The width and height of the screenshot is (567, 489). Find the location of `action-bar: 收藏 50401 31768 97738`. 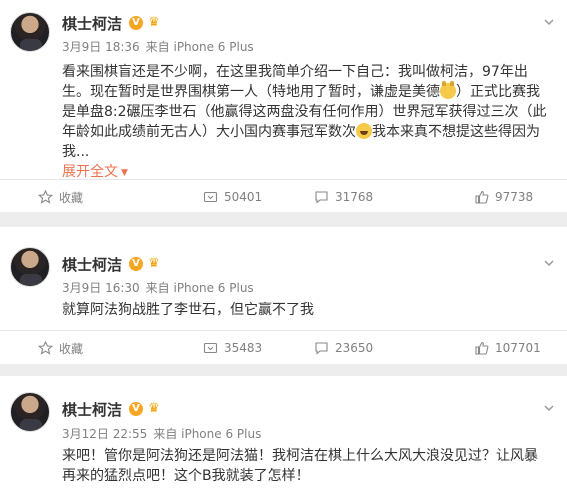

action-bar: 收藏 50401 31768 97738 is located at coordinates (283, 196).